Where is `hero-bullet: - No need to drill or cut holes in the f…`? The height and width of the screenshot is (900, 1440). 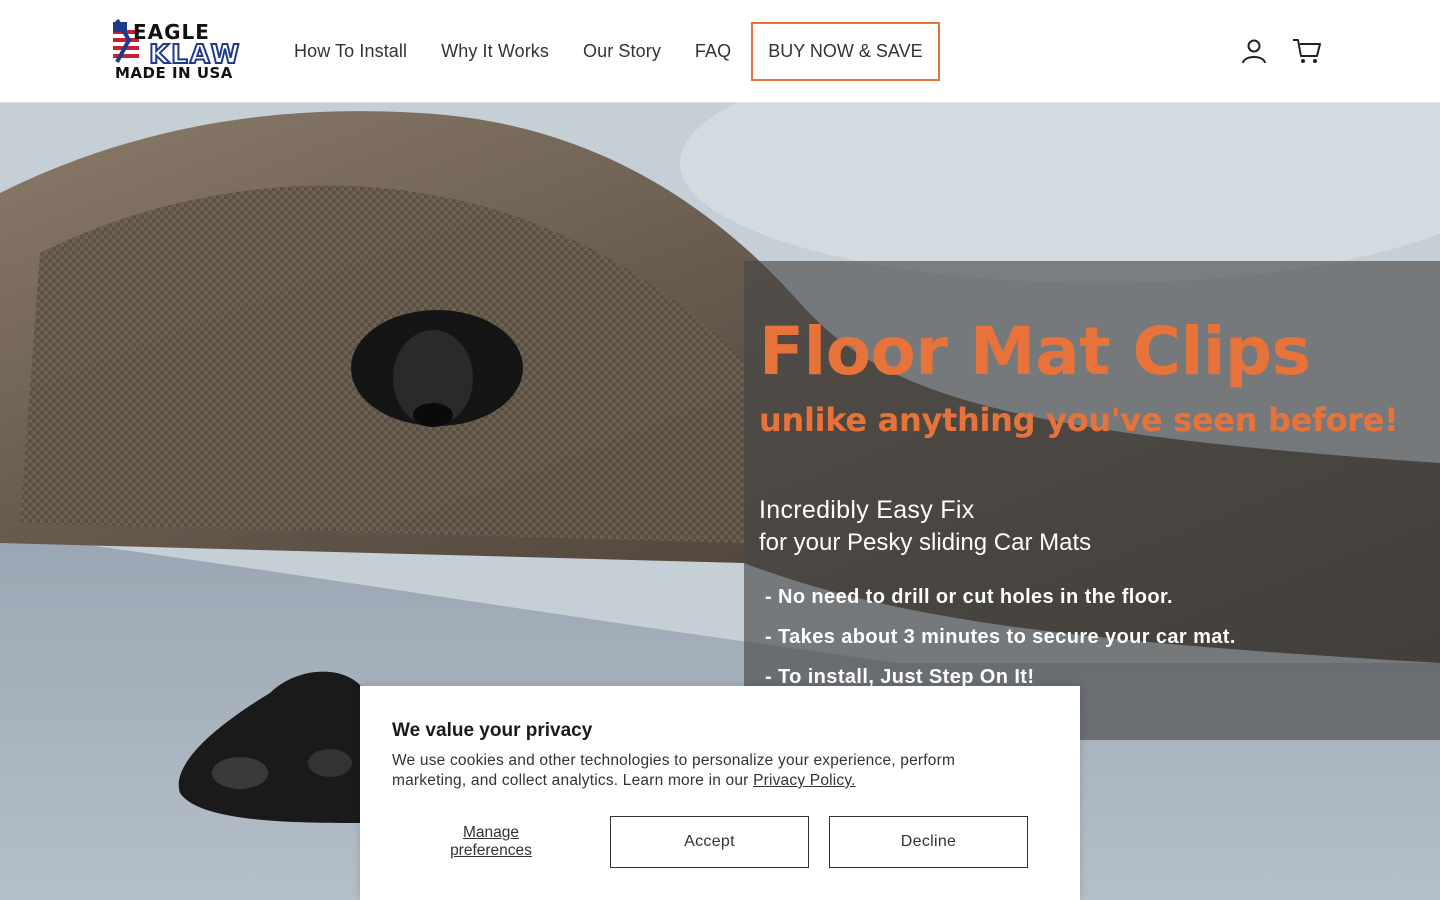 hero-bullet: - No need to drill or cut holes in the f… is located at coordinates (969, 597).